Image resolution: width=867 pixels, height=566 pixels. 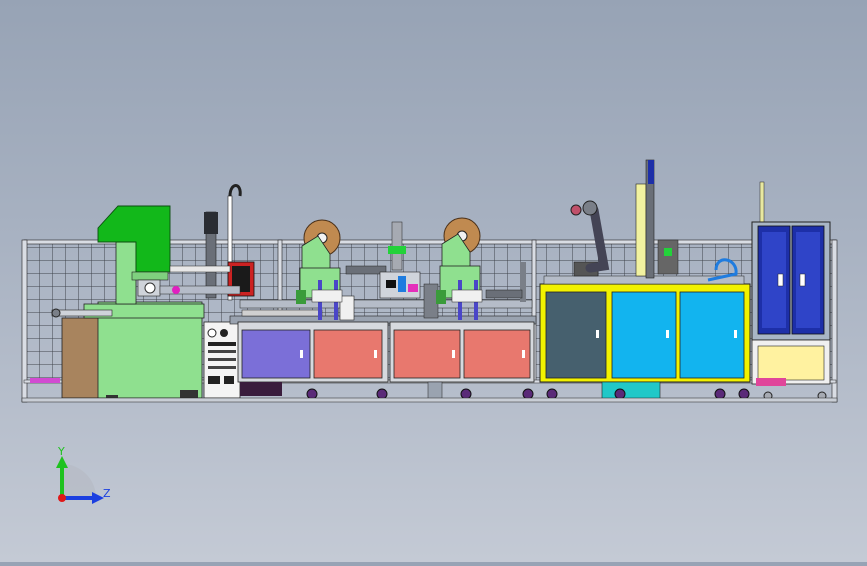 I want to click on y-axis-label: Y, so click(x=61, y=451).